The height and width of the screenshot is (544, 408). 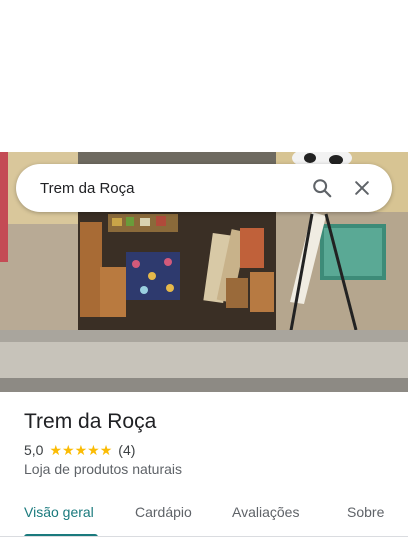 What do you see at coordinates (34, 450) in the screenshot?
I see `rating-value: 5,0` at bounding box center [34, 450].